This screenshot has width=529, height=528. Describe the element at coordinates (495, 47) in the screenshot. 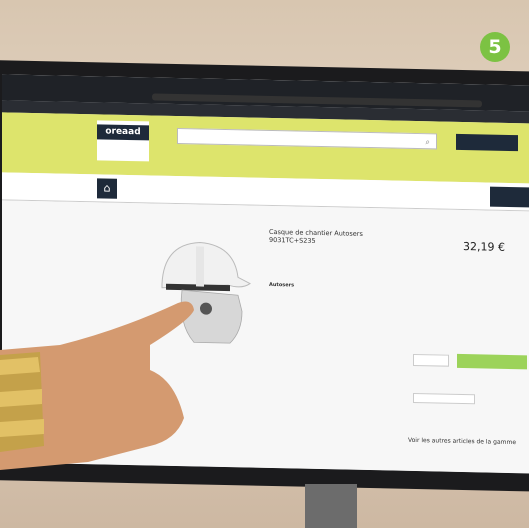

I see `step-number-badge: 5` at that location.